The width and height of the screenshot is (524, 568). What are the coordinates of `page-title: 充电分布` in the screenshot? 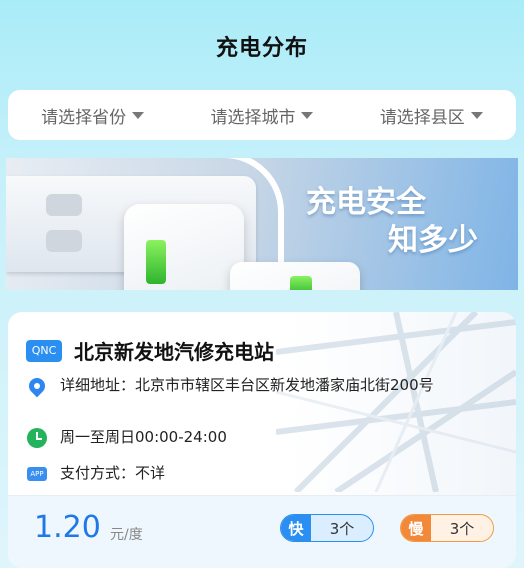 It's located at (261, 48).